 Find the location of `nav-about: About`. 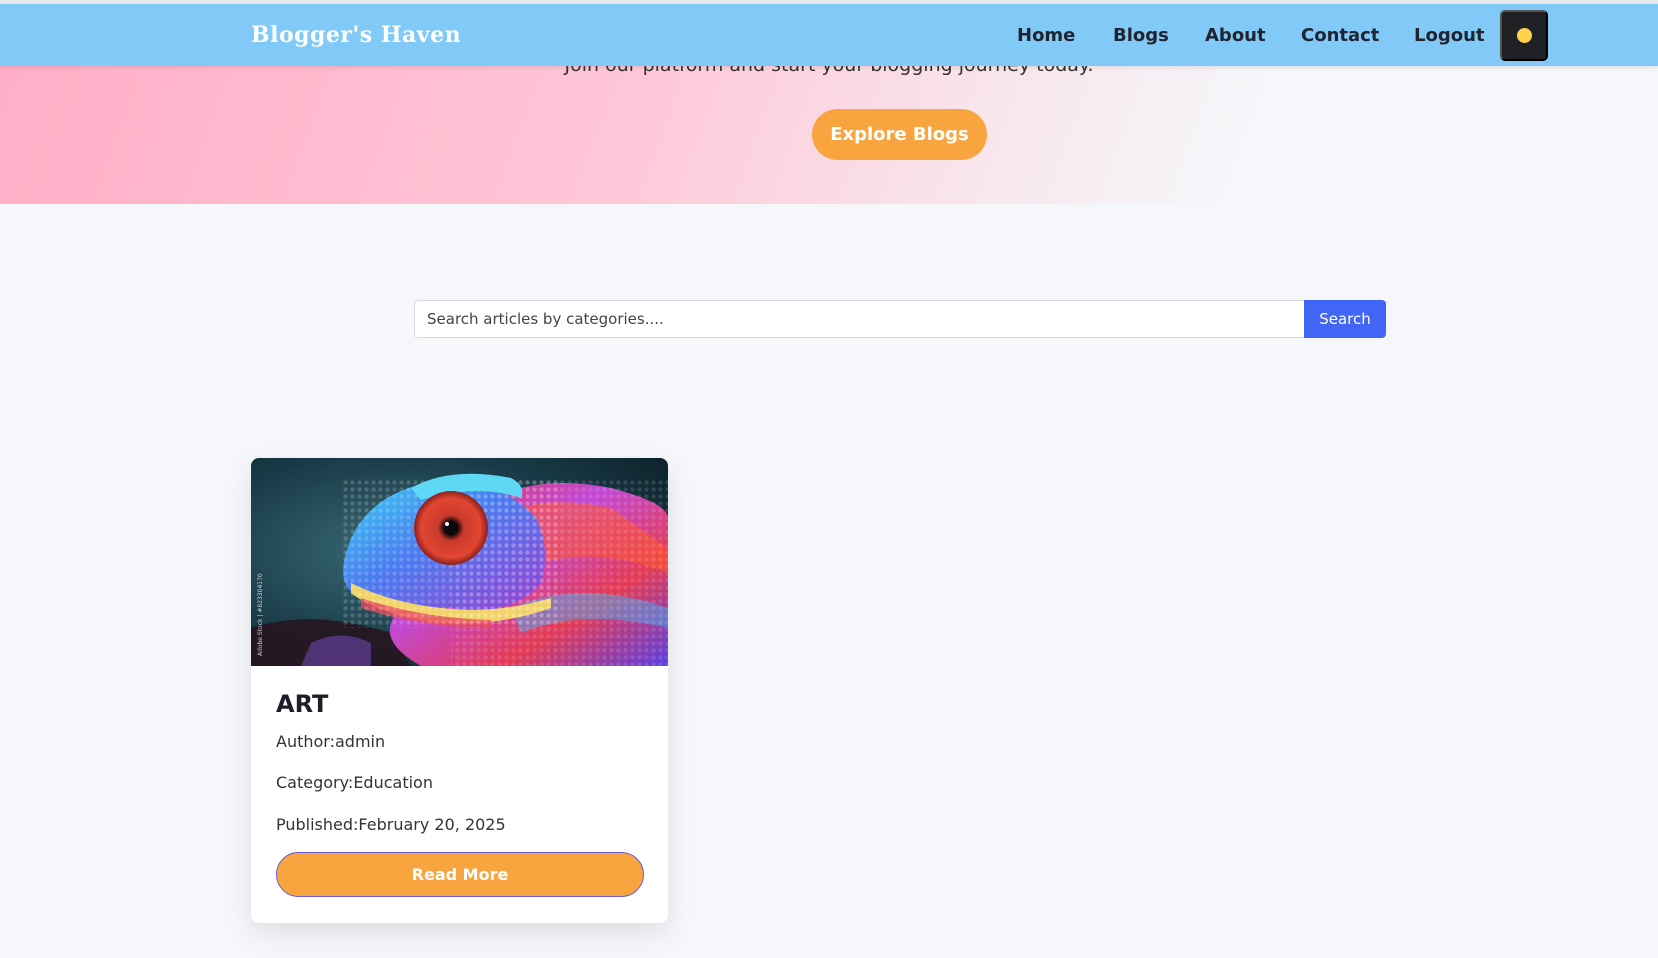

nav-about: About is located at coordinates (1235, 35).